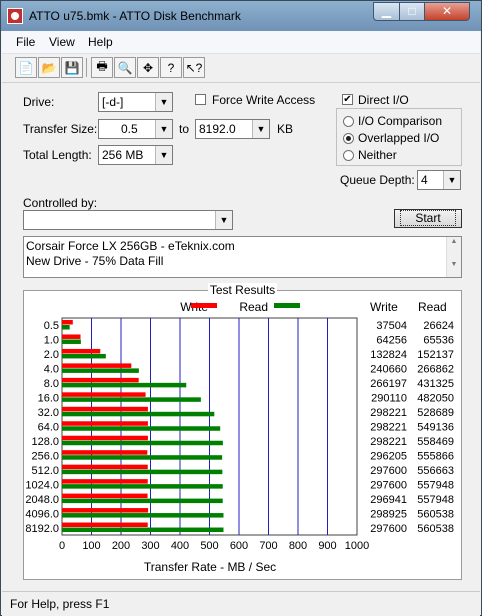 Image resolution: width=482 pixels, height=616 pixels. What do you see at coordinates (439, 180) in the screenshot?
I see `queue-depth-select: 4 ▼` at bounding box center [439, 180].